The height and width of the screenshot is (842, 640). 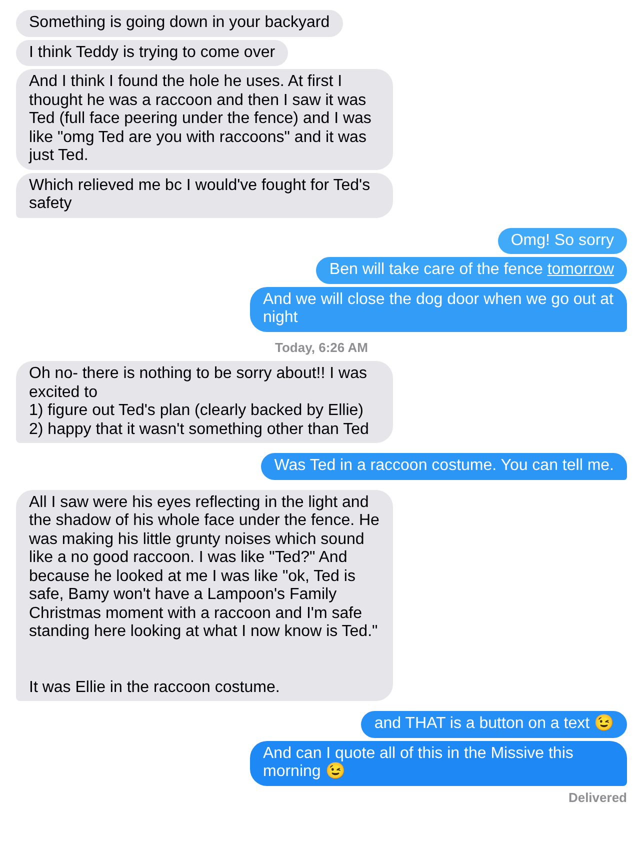 What do you see at coordinates (179, 23) in the screenshot?
I see `received-message: Something is going down in your backyard` at bounding box center [179, 23].